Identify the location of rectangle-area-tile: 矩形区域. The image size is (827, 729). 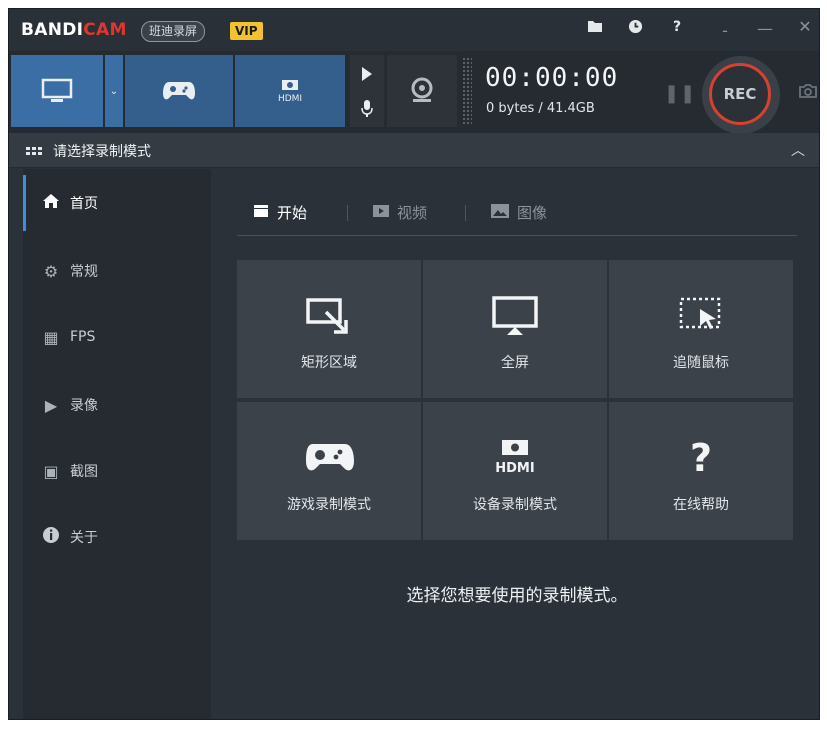
(329, 329).